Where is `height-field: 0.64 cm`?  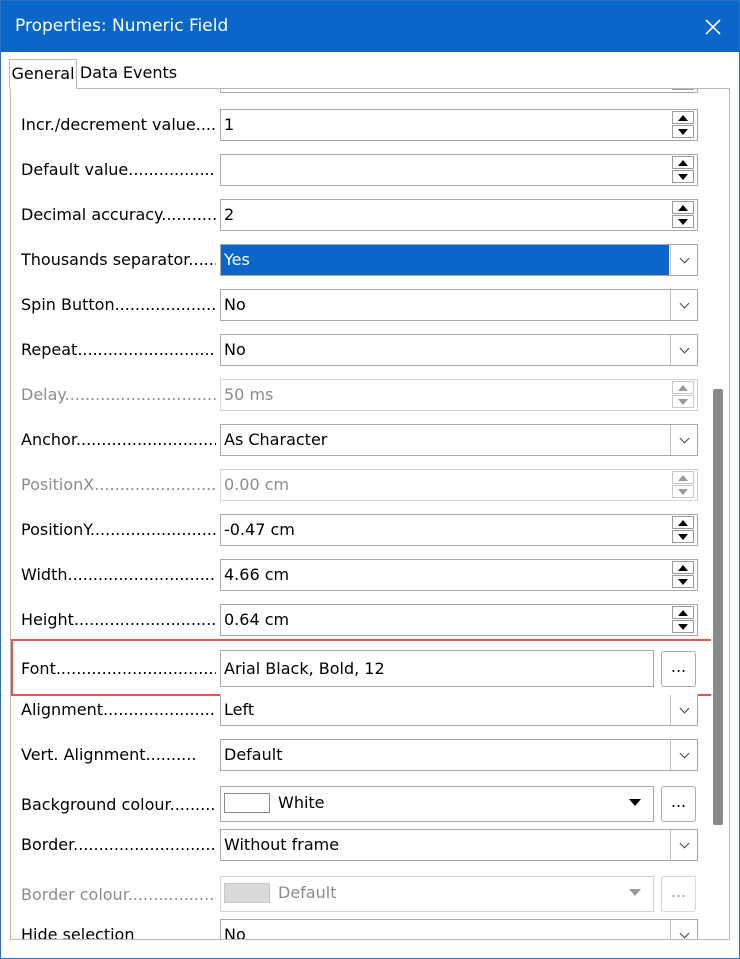
height-field: 0.64 cm is located at coordinates (459, 620).